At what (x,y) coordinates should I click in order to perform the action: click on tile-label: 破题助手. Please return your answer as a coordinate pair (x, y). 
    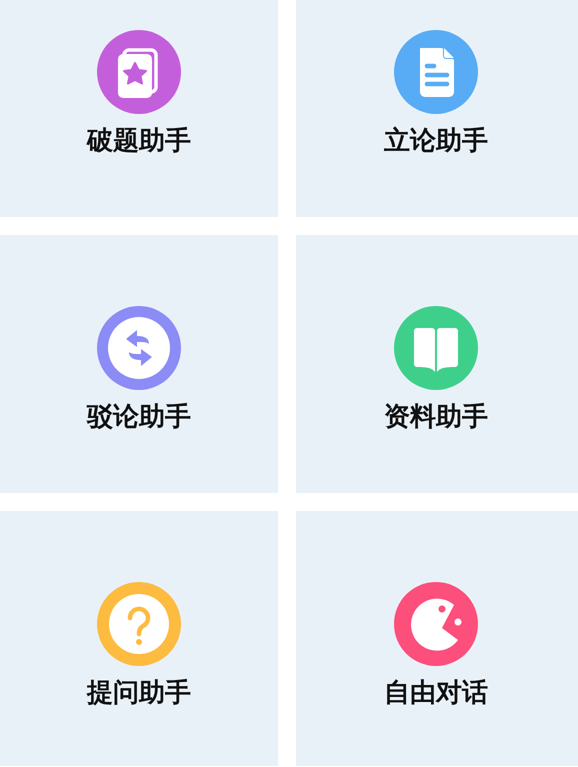
    Looking at the image, I should click on (139, 142).